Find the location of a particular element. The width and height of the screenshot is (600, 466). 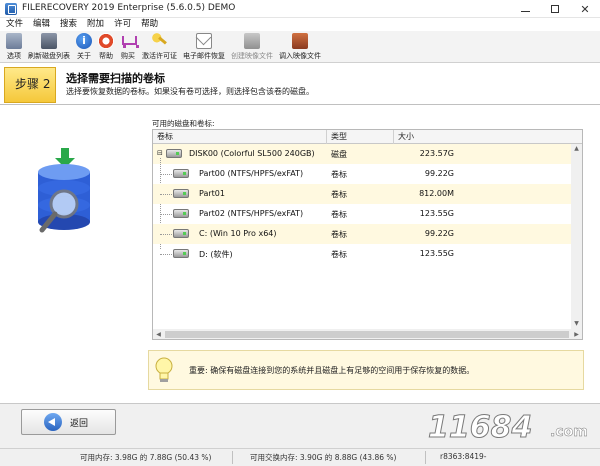

email-recovery-button: 电子邮件恢复 is located at coordinates (204, 46).